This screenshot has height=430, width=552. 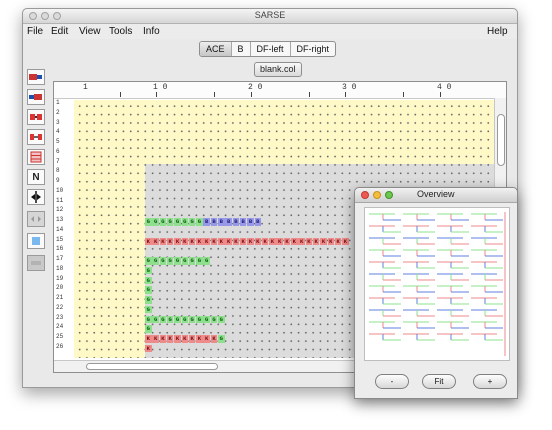 I want to click on menu-info: Info, so click(x=151, y=31).